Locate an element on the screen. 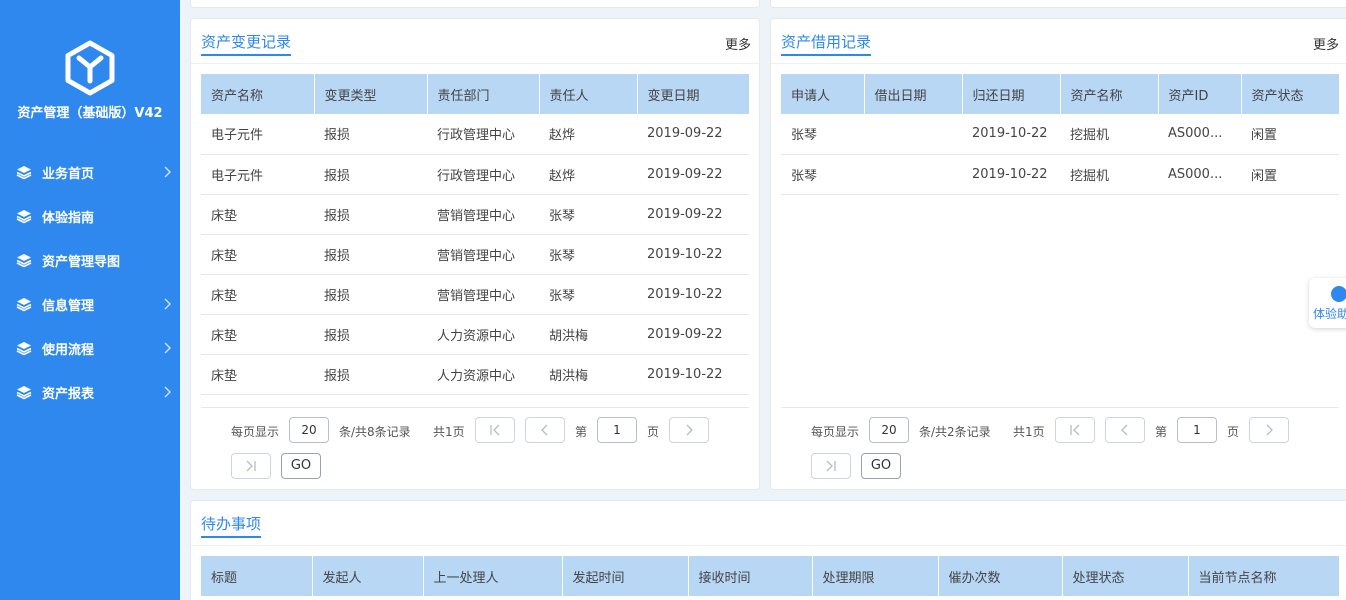 The image size is (1346, 600). table-row: 床垫 报损 人力资源中心 胡洪梅 2019-10-22 is located at coordinates (475, 374).